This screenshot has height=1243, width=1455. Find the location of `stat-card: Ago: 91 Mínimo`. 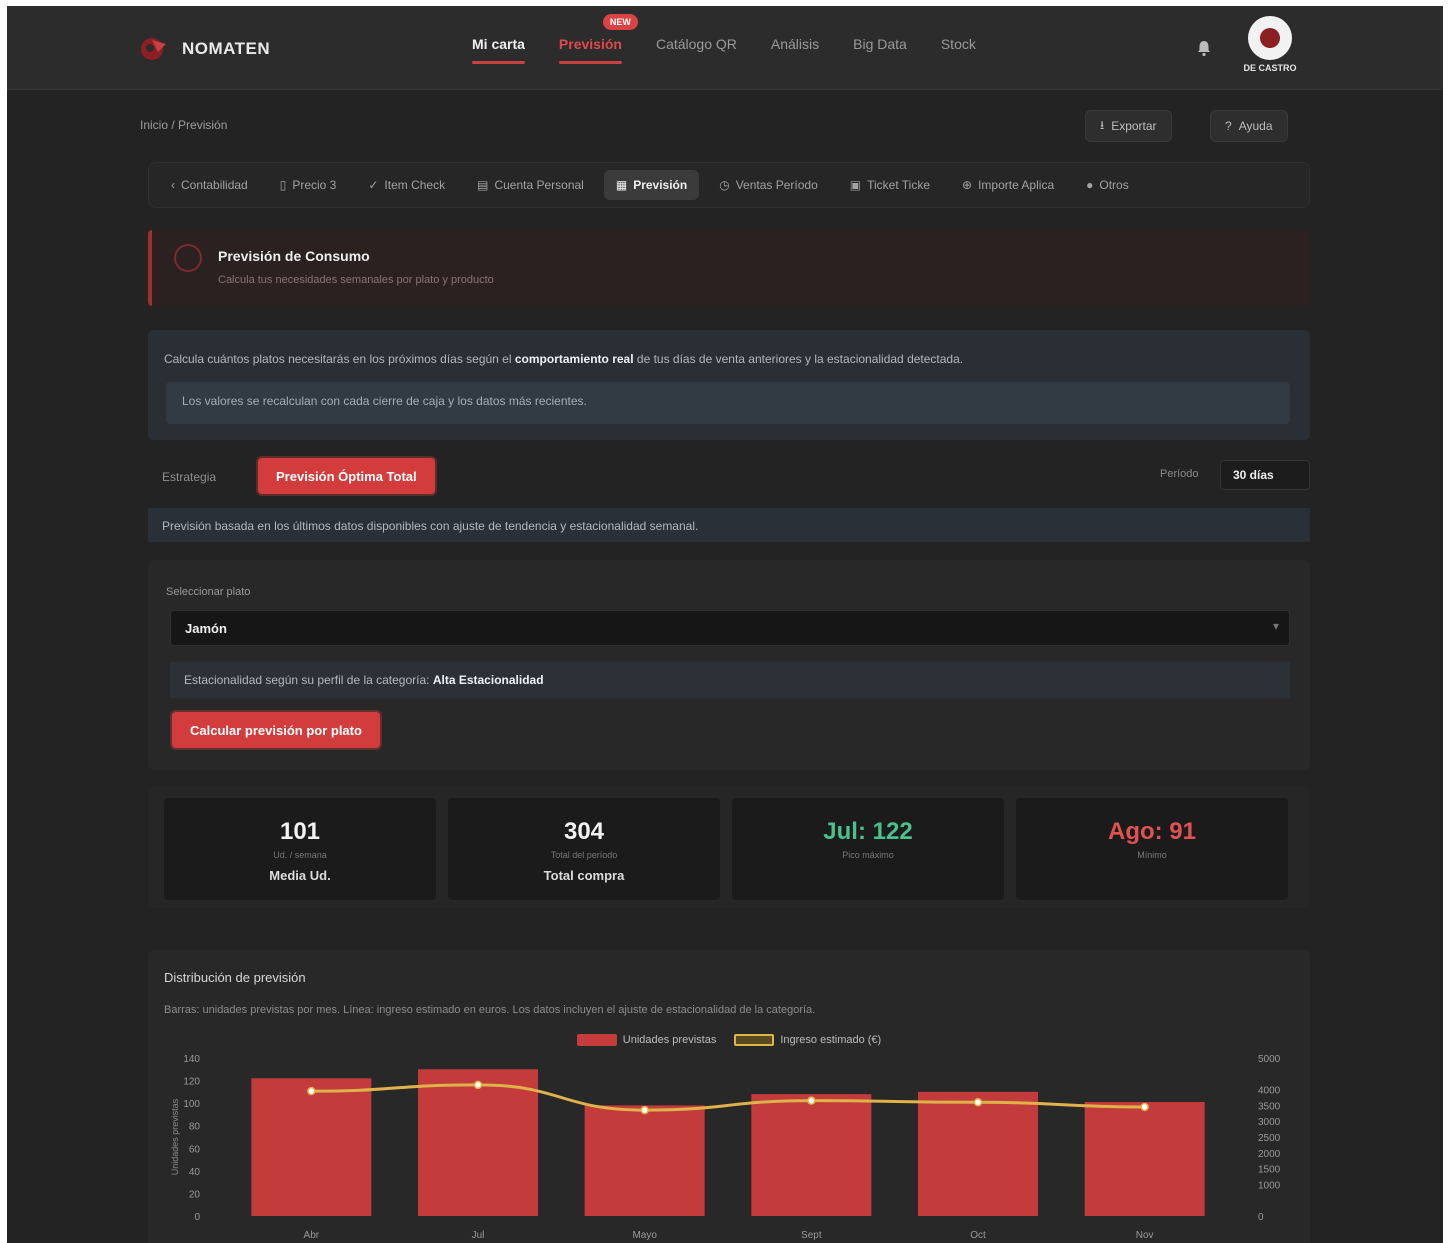

stat-card: Ago: 91 Mínimo is located at coordinates (1152, 849).